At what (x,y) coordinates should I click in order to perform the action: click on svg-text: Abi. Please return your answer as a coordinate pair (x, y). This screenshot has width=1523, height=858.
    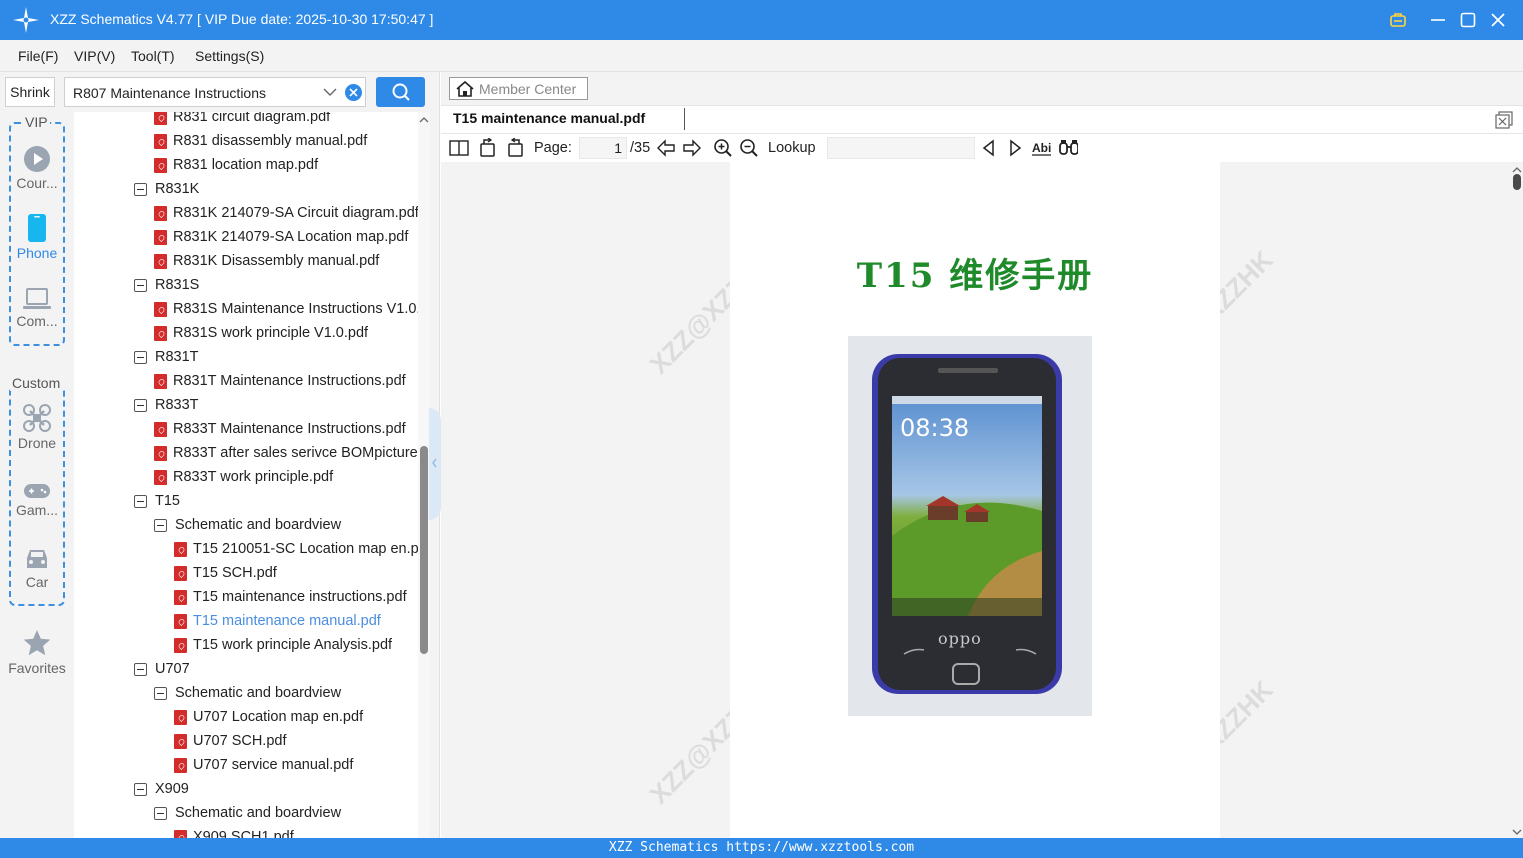
    Looking at the image, I should click on (1041, 148).